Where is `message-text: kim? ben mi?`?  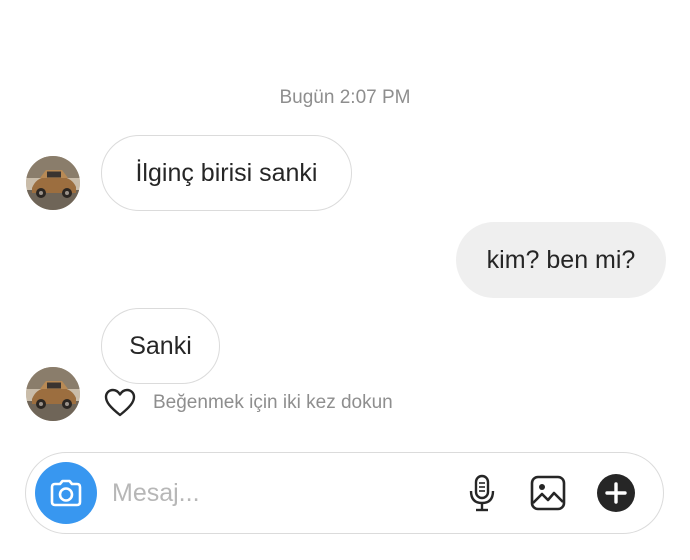
message-text: kim? ben mi? is located at coordinates (561, 259).